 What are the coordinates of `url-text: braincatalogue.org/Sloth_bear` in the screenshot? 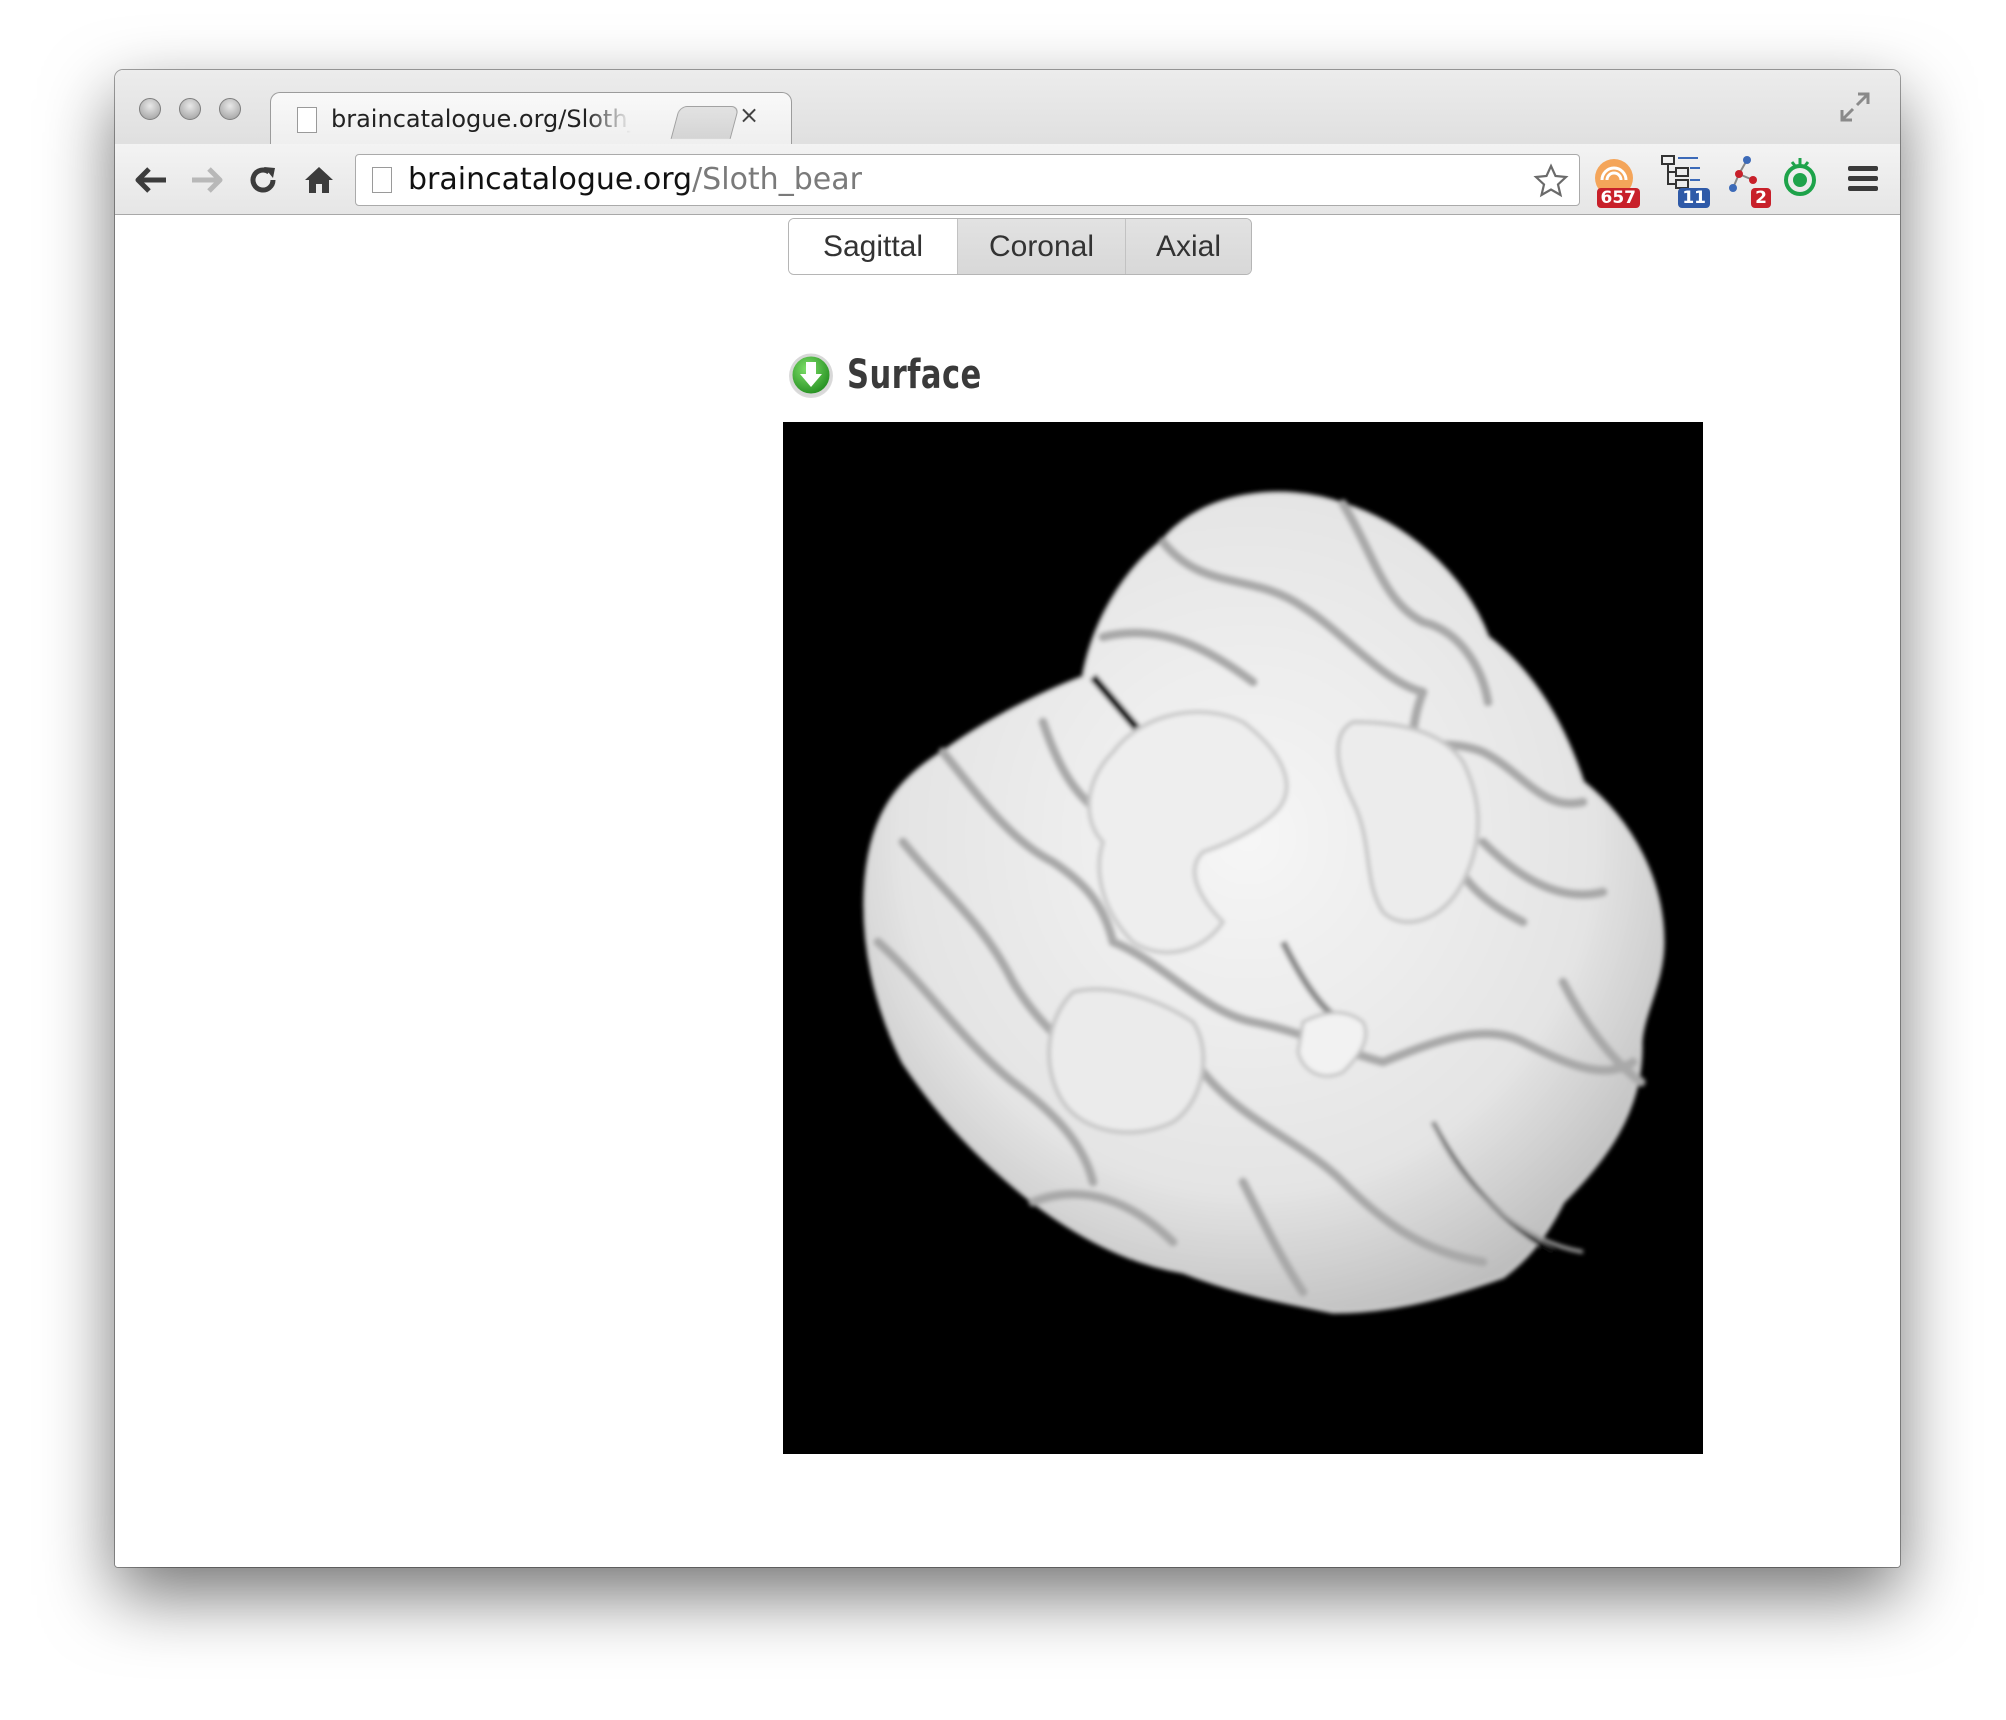 It's located at (635, 179).